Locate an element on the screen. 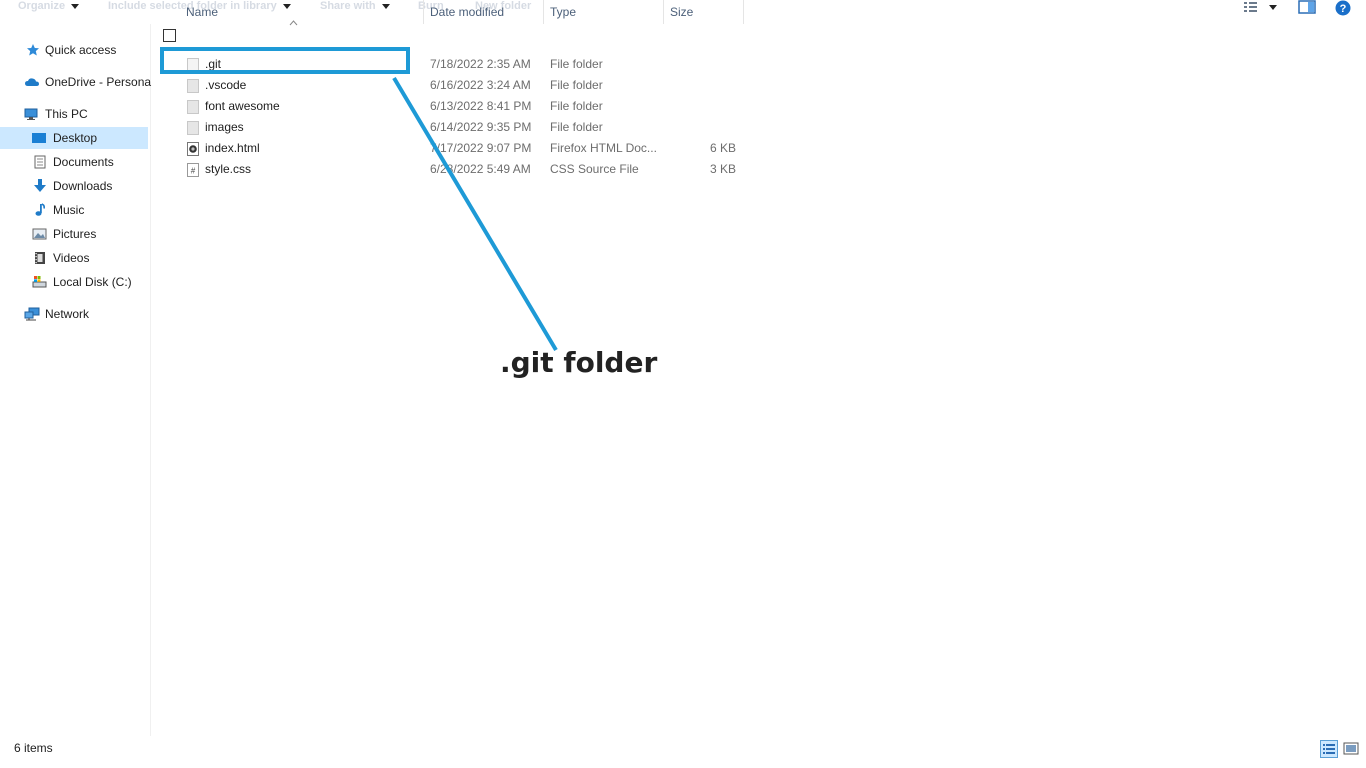 Image resolution: width=1366 pixels, height=768 pixels. preview-pane-icon is located at coordinates (1307, 7).